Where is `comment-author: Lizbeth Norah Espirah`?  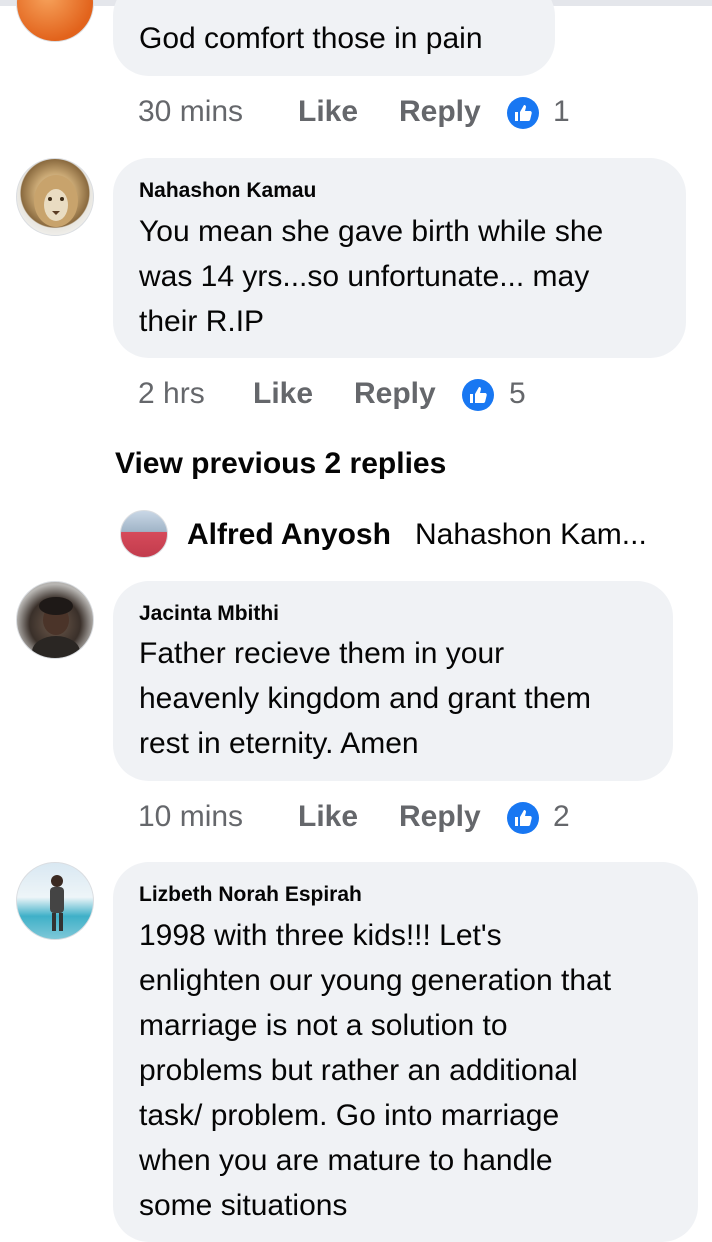
comment-author: Lizbeth Norah Espirah is located at coordinates (250, 895).